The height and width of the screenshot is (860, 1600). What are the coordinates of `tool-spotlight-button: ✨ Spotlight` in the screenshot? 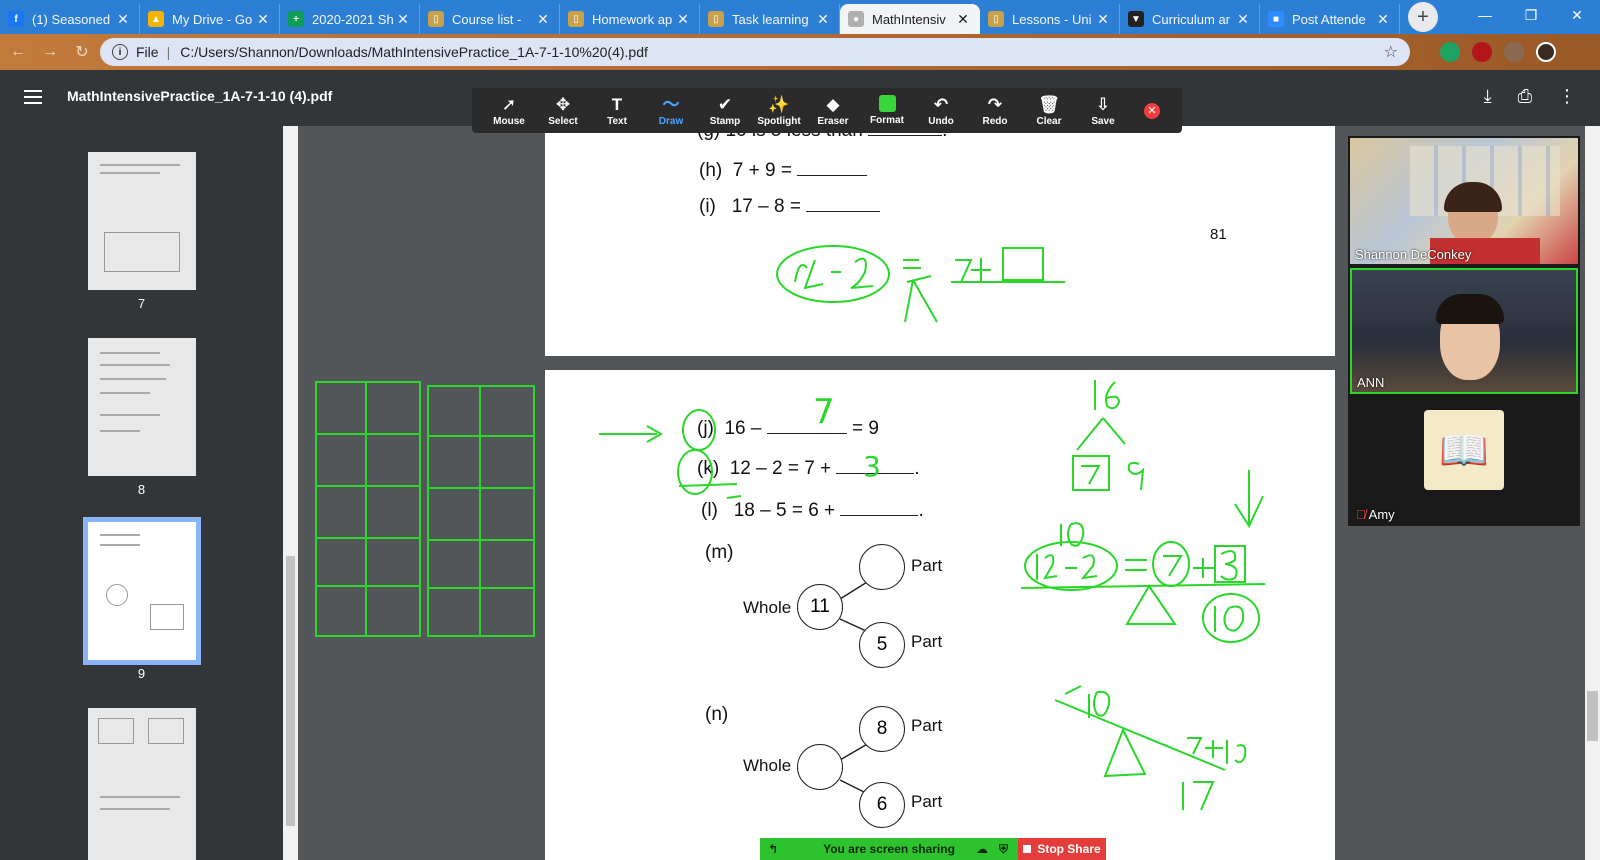 It's located at (779, 110).